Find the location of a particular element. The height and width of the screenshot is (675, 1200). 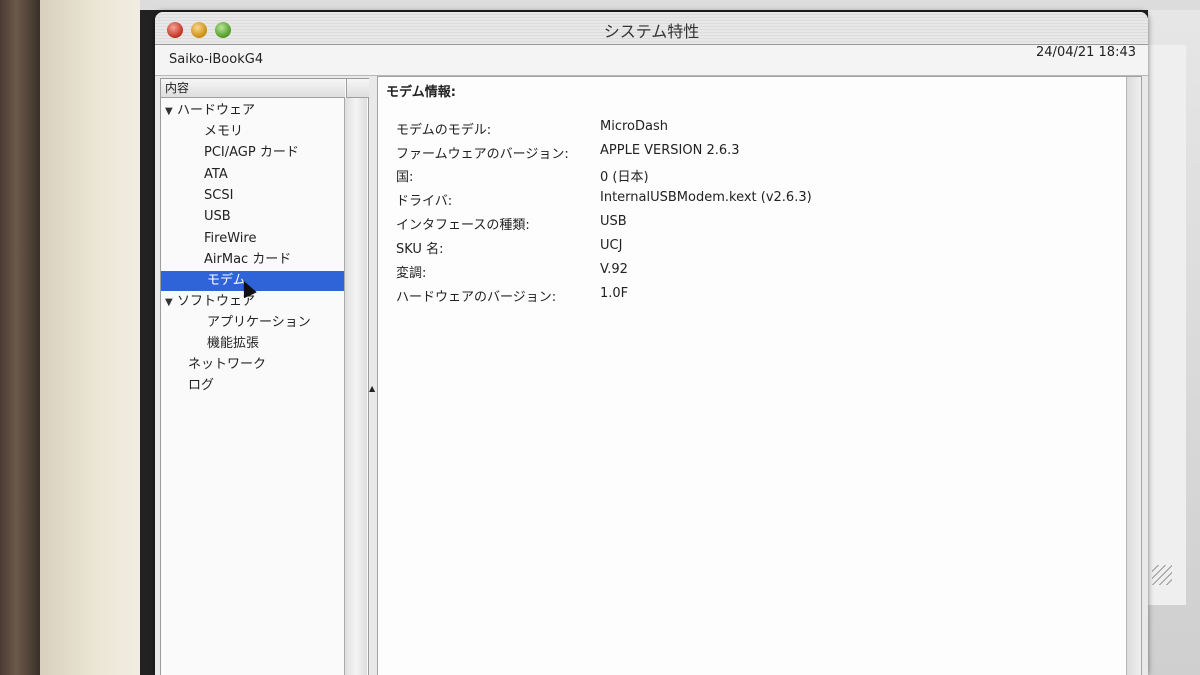

sidebar-item-network: ネットワーク is located at coordinates (227, 365).